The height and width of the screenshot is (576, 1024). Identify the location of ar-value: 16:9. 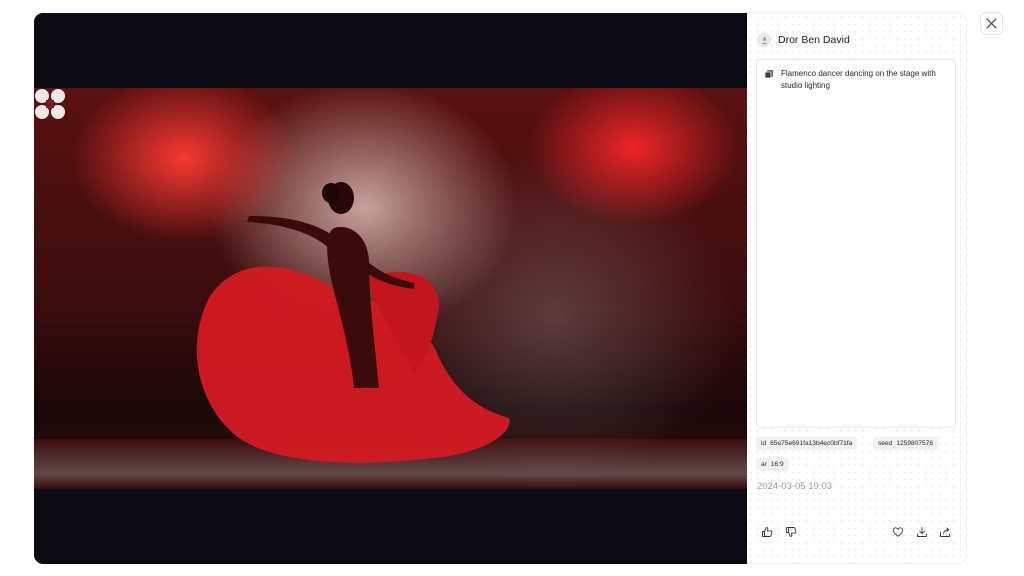
(777, 464).